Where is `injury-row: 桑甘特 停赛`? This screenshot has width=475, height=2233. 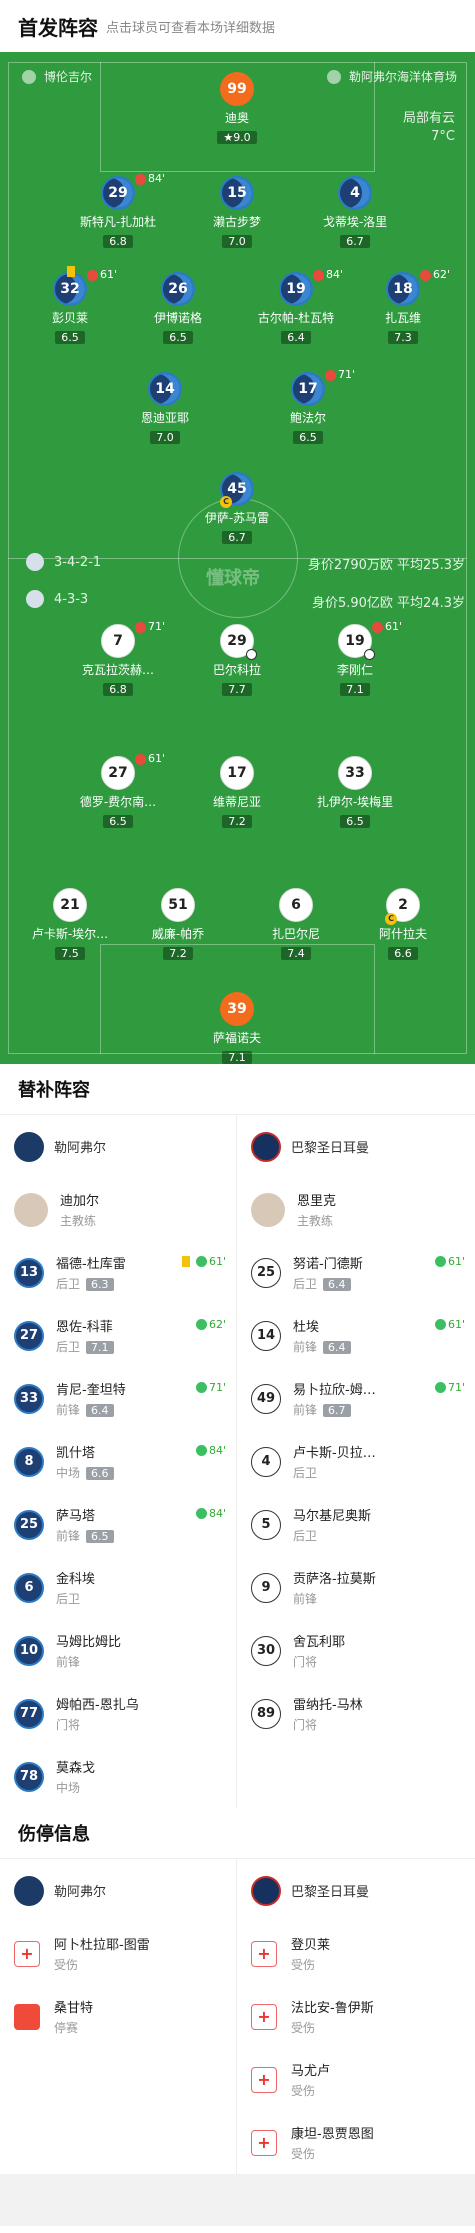
injury-row: 桑甘特 停赛 is located at coordinates (118, 2016).